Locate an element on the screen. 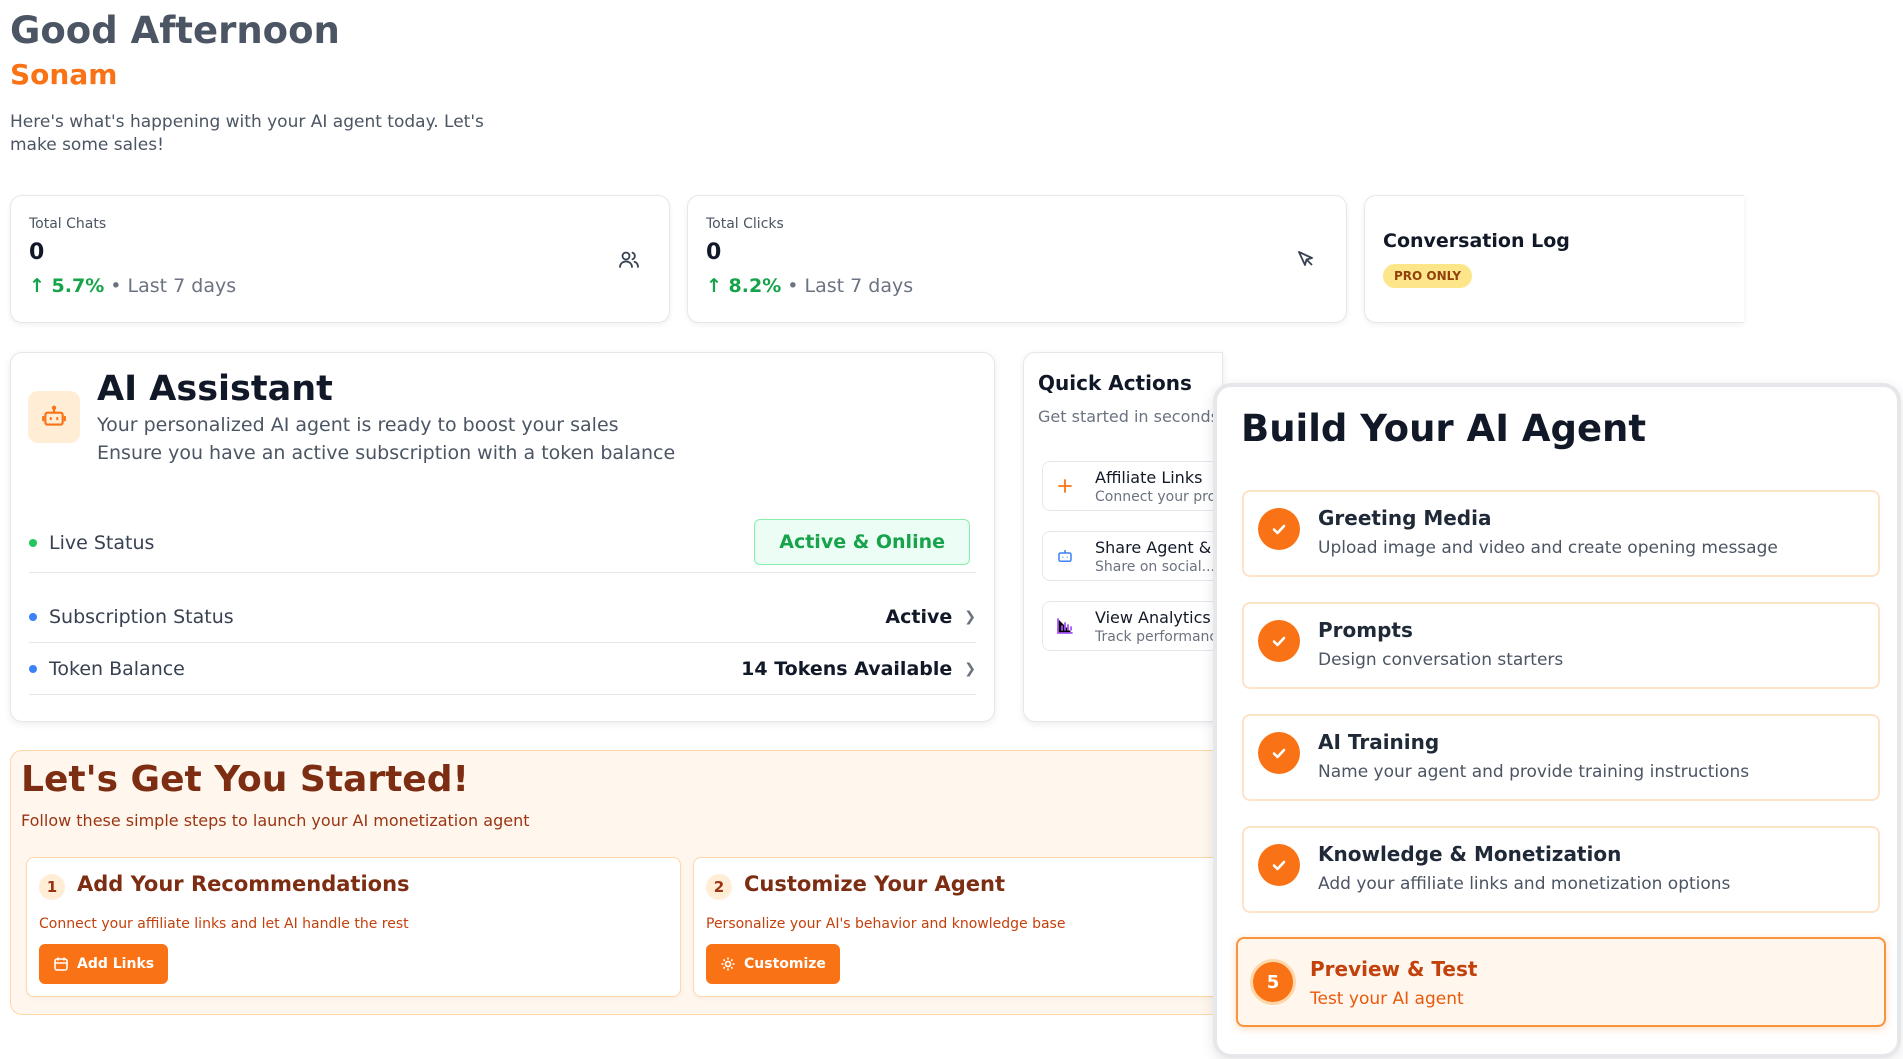  step-title: Customize Your Agent is located at coordinates (875, 884).